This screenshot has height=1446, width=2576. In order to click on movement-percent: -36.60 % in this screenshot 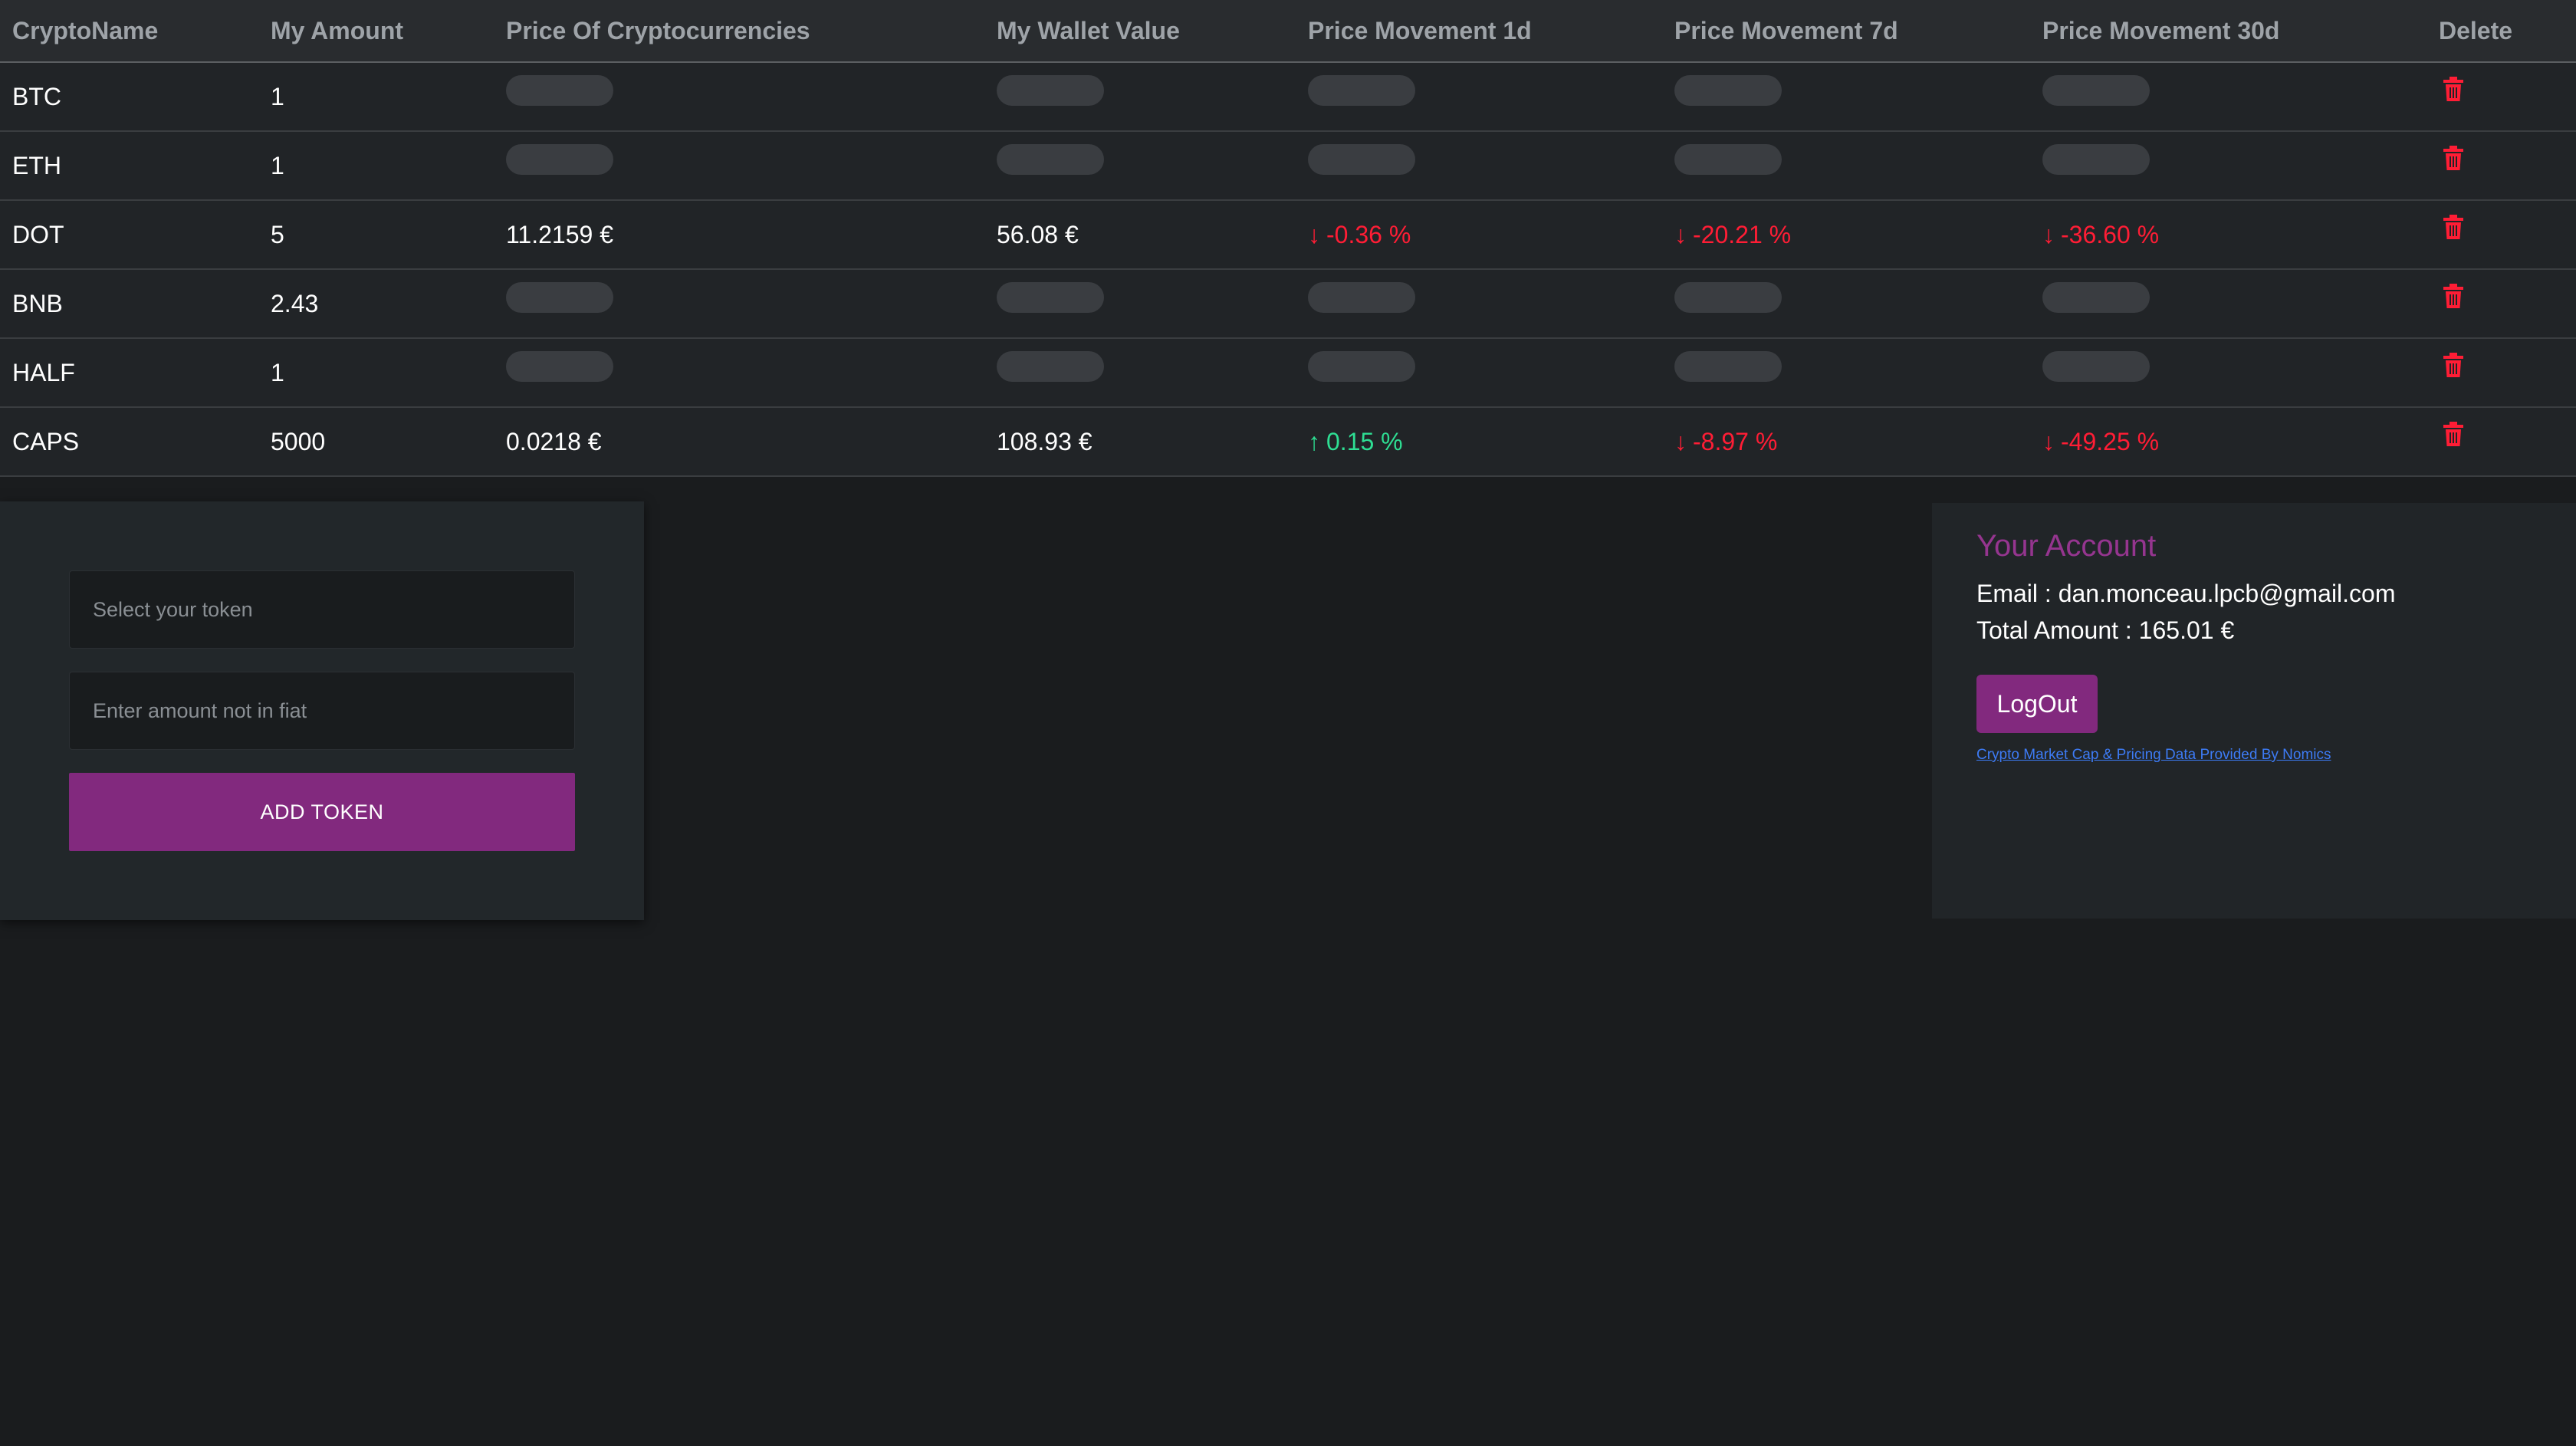, I will do `click(2111, 234)`.